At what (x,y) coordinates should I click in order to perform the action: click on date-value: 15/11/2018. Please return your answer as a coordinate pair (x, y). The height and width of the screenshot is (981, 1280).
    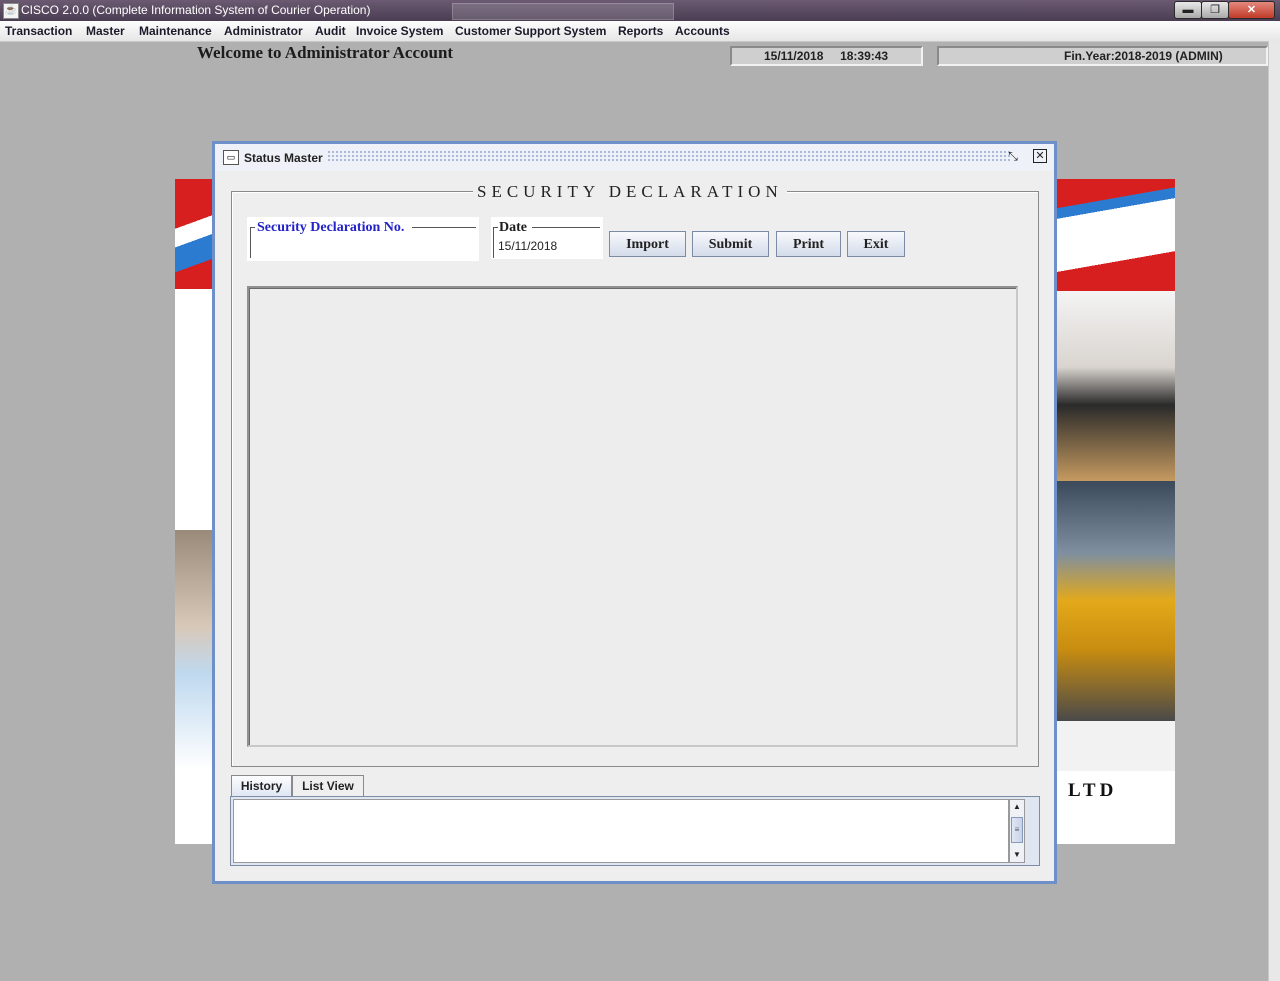
    Looking at the image, I should click on (527, 246).